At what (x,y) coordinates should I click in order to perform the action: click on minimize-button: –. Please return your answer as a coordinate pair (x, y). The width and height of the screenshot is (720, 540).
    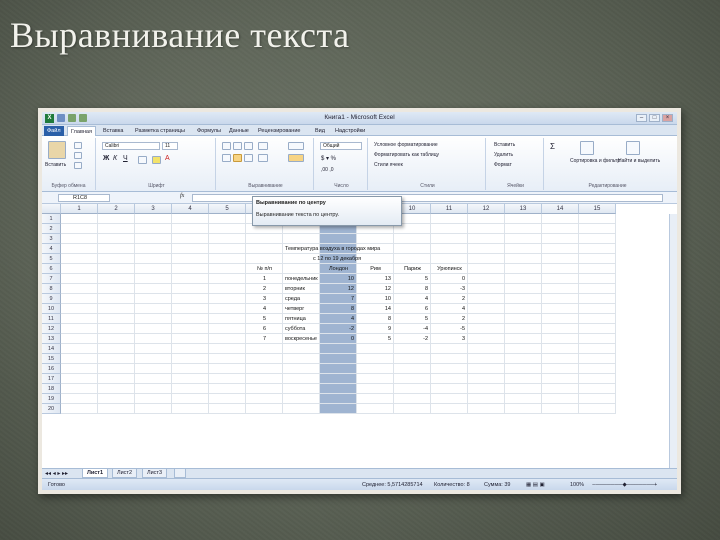
    Looking at the image, I should click on (641, 118).